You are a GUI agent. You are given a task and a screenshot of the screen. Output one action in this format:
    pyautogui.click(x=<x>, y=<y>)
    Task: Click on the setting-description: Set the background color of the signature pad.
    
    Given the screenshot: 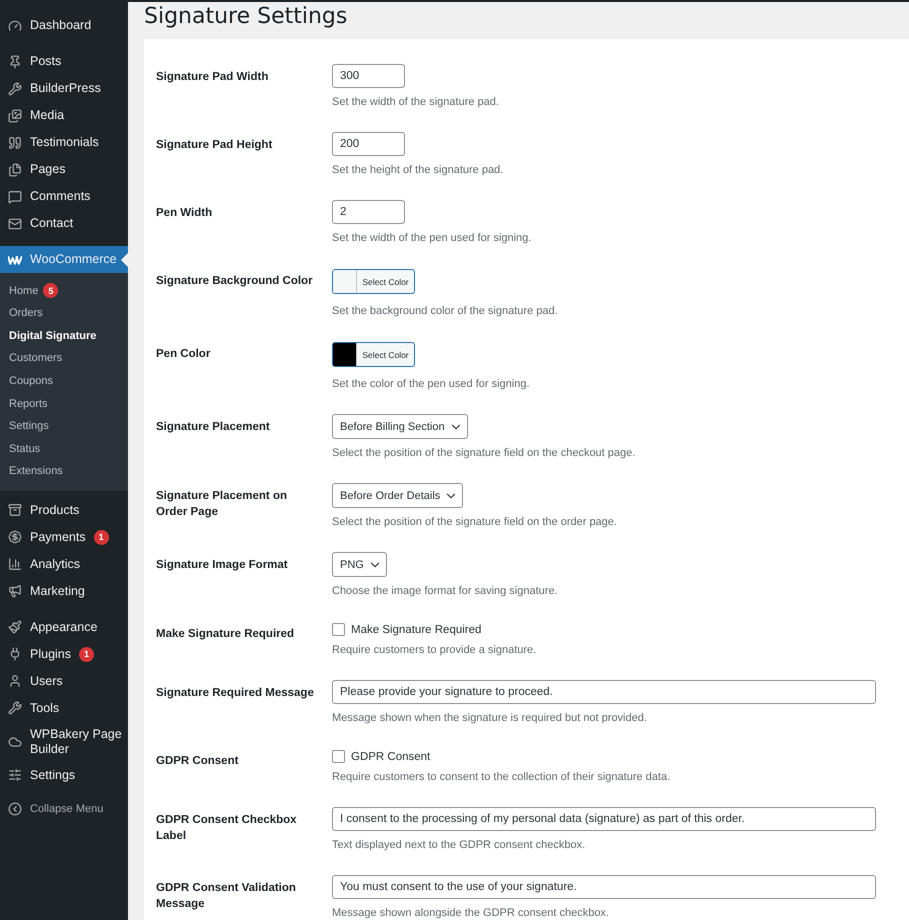 What is the action you would take?
    pyautogui.click(x=445, y=311)
    